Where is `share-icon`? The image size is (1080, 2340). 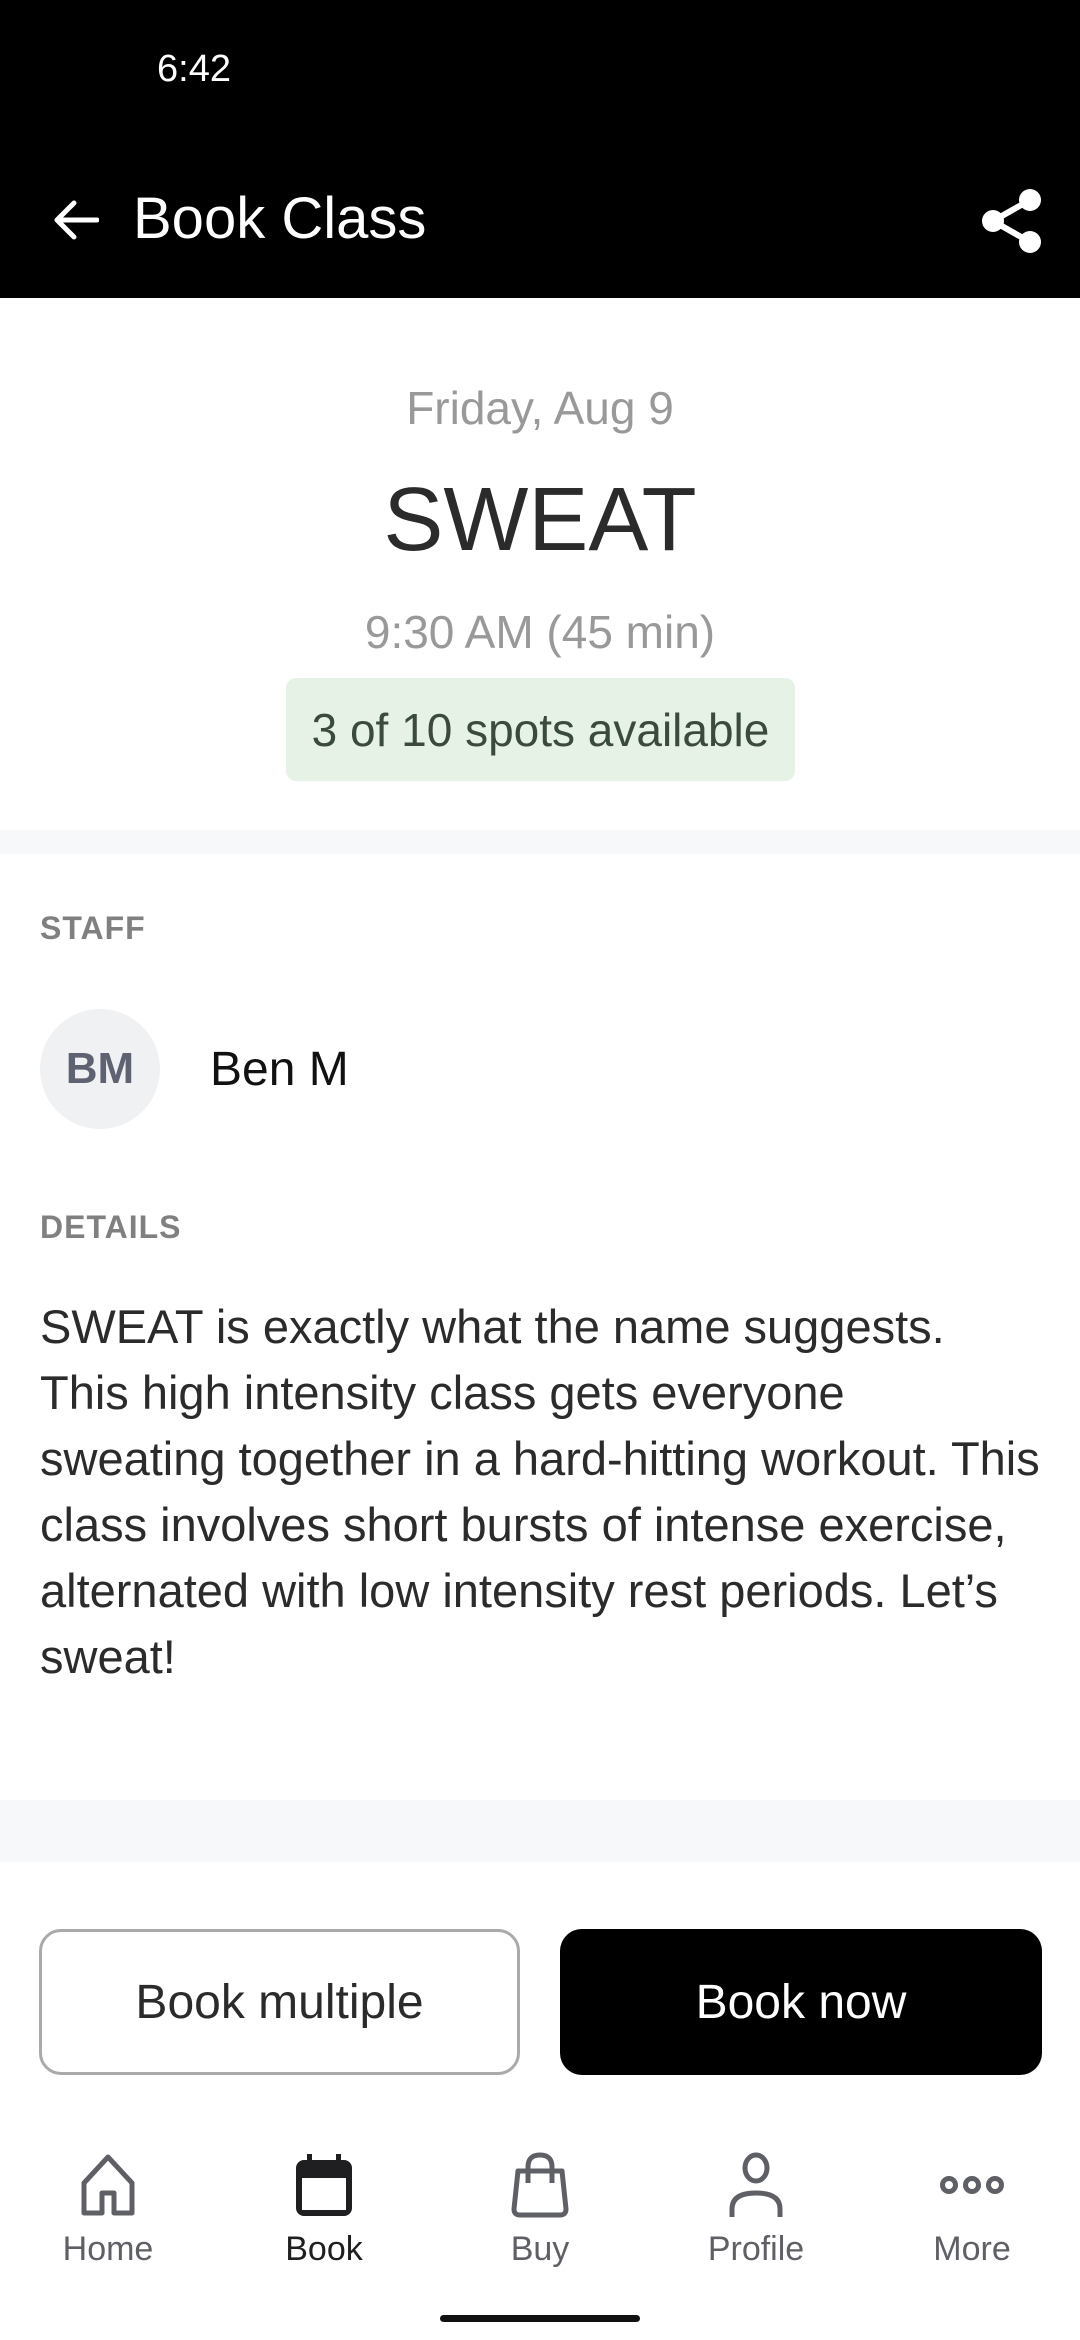 share-icon is located at coordinates (1011, 221).